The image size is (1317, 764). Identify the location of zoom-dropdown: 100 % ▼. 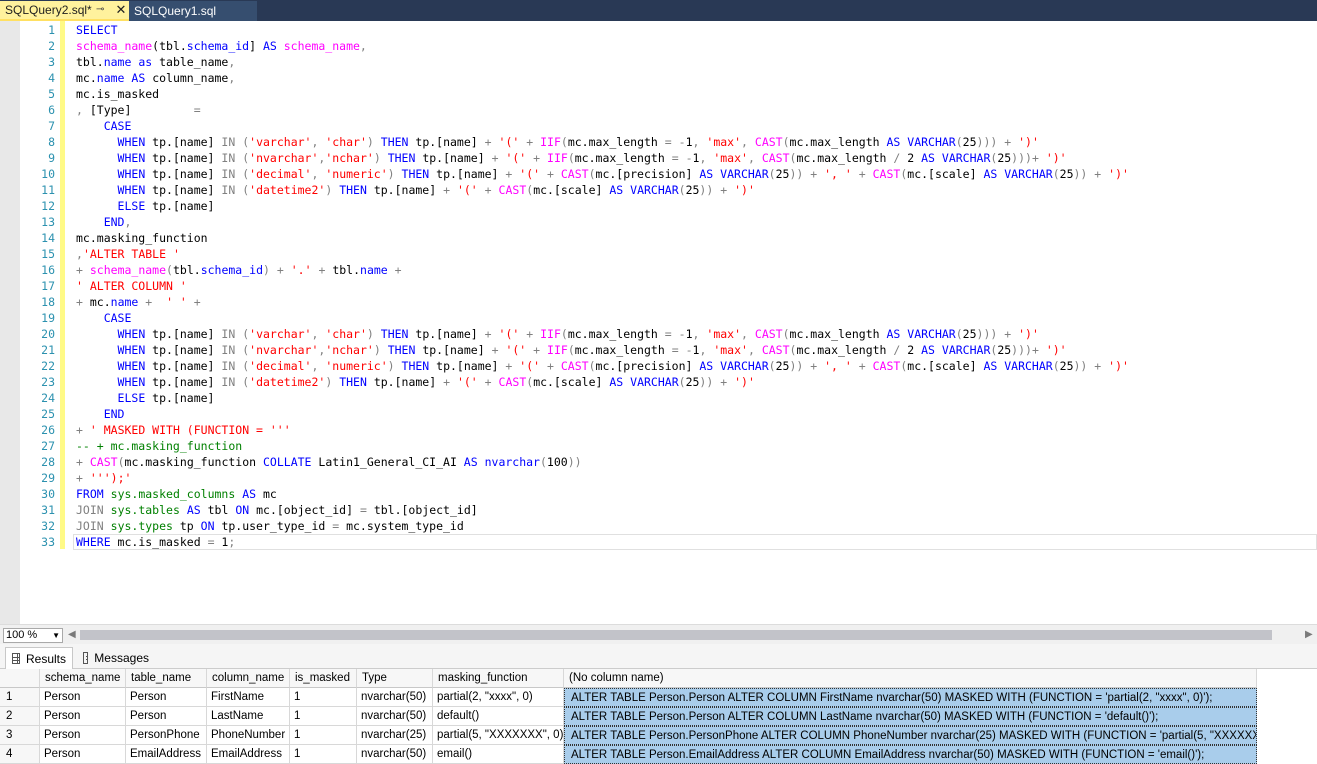
(33, 635).